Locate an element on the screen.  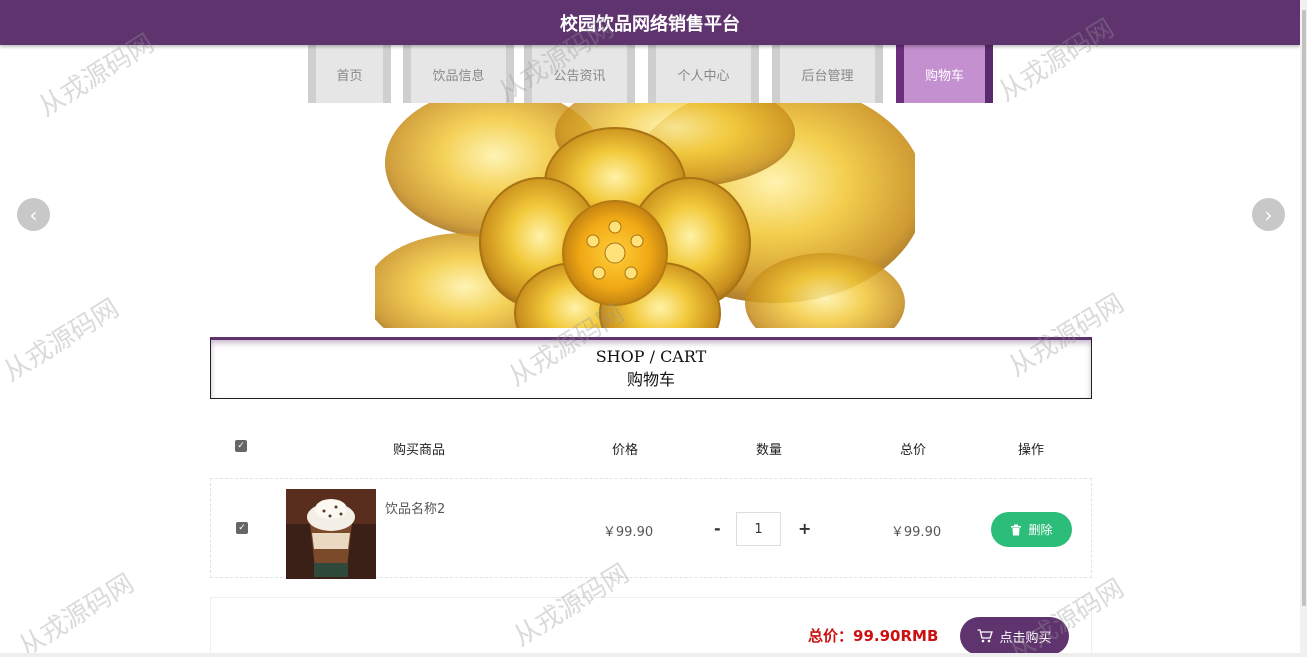
vertical-scrollbar is located at coordinates (1303, 328).